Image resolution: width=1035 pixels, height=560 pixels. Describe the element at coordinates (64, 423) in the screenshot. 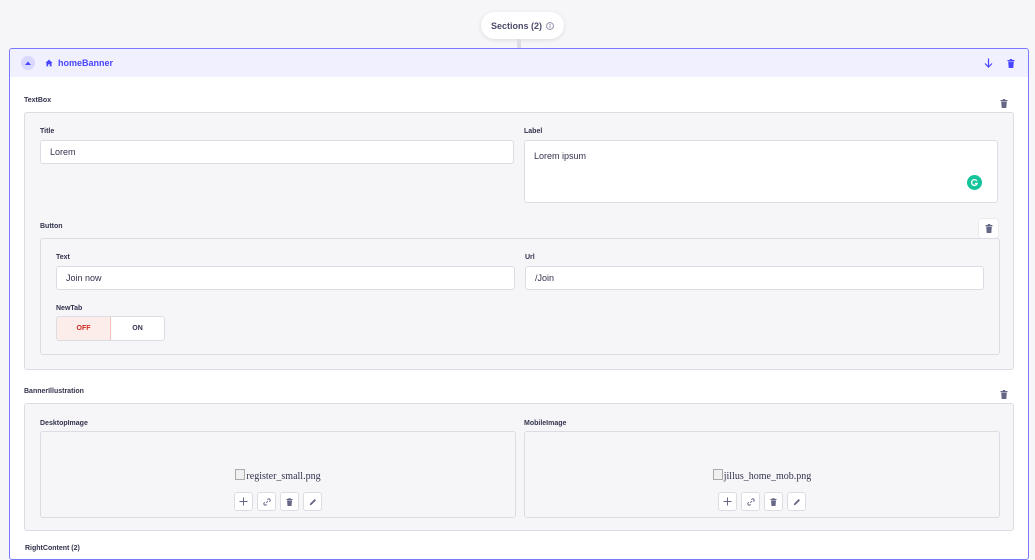

I see `desktop-image-label: DesktopImage` at that location.